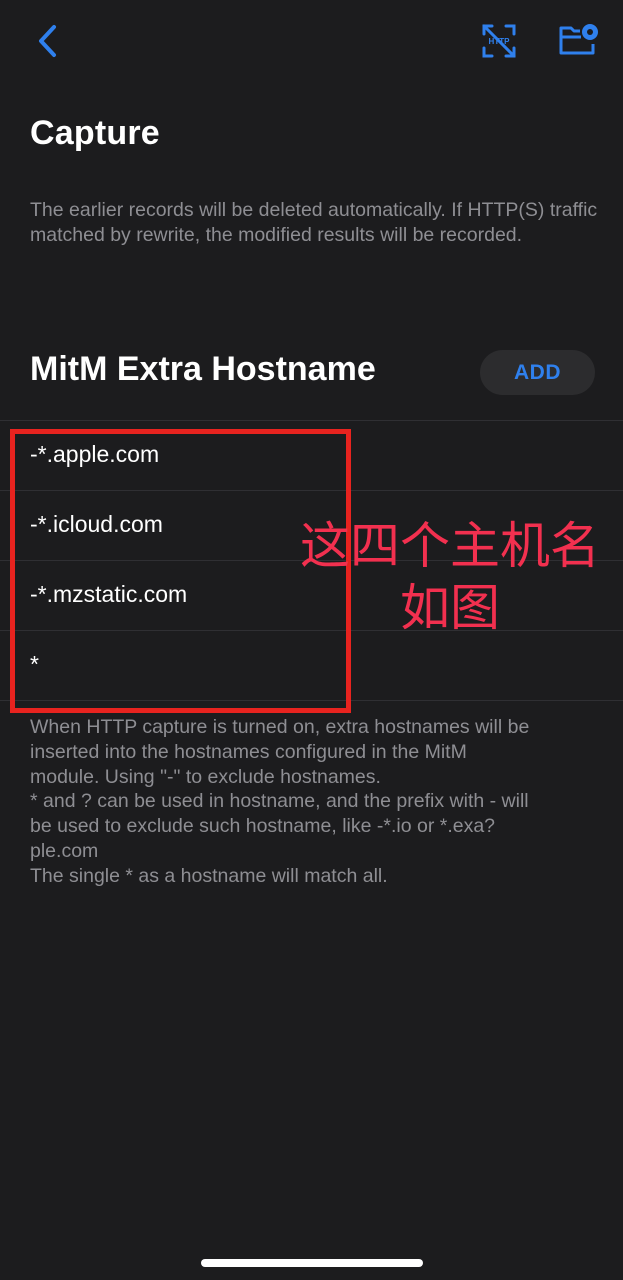  Describe the element at coordinates (312, 1263) in the screenshot. I see `home-indicator` at that location.